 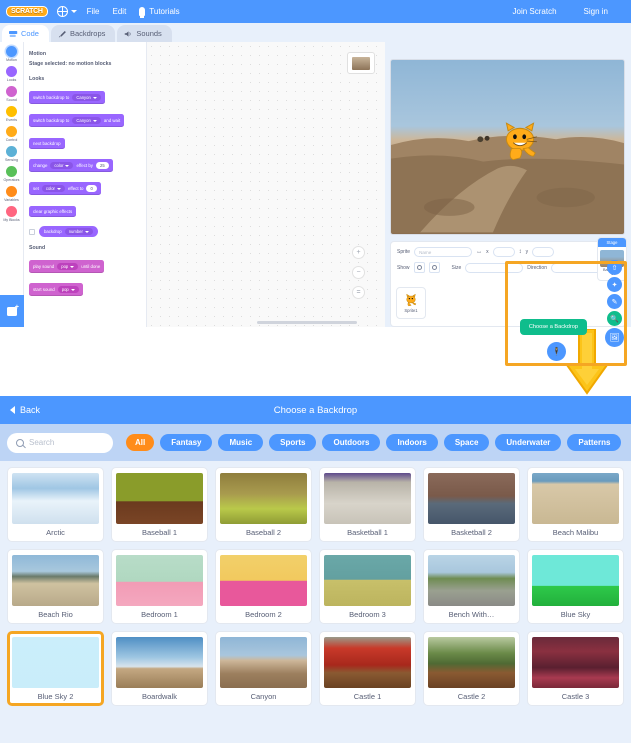 What do you see at coordinates (263, 586) in the screenshot?
I see `backdrop-card: Bedroom 2` at bounding box center [263, 586].